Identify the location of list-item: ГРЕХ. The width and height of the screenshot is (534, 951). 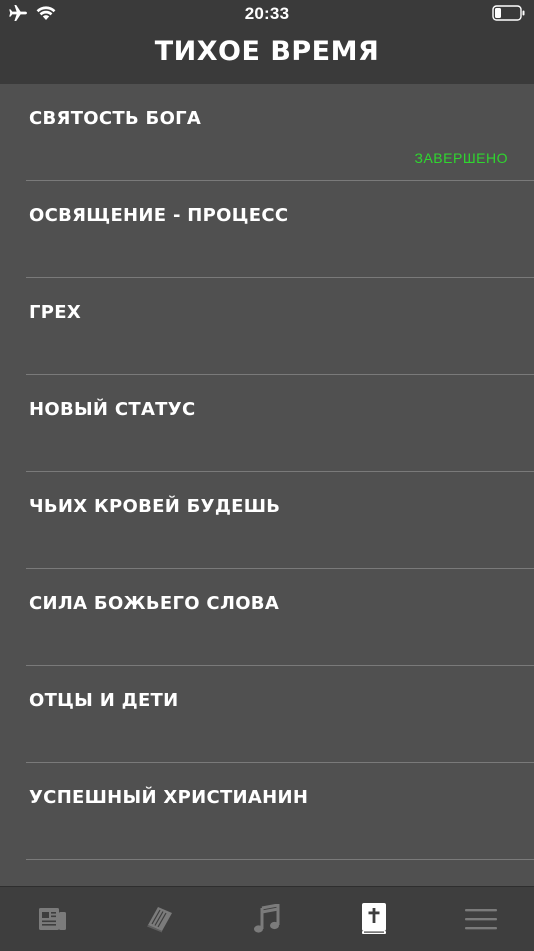
(280, 326).